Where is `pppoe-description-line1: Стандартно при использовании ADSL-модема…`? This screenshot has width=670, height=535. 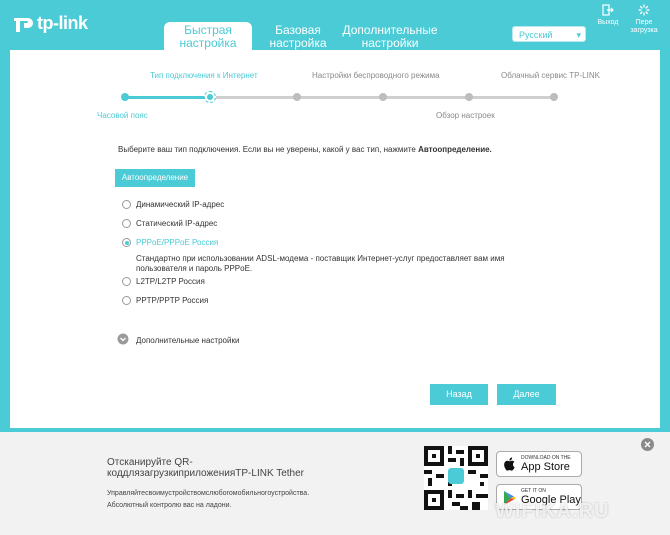
pppoe-description-line1: Стандартно при использовании ADSL-модема… is located at coordinates (320, 258).